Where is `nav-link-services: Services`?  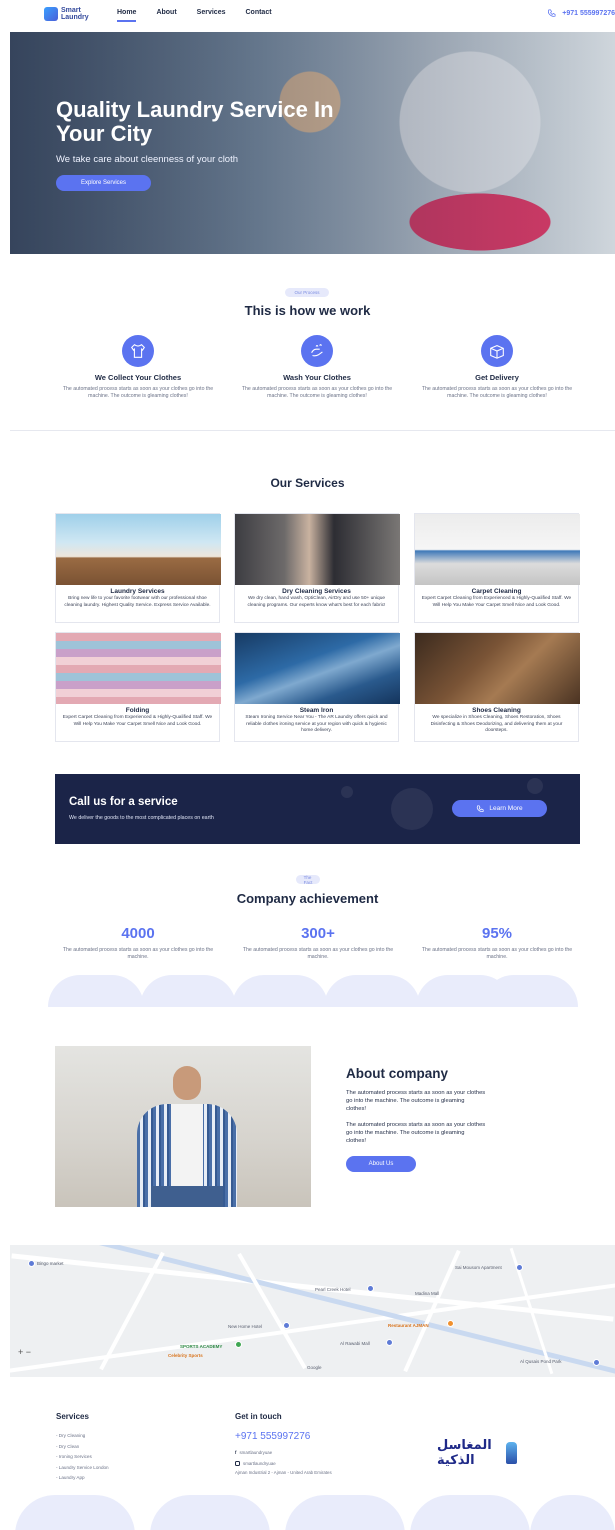 nav-link-services: Services is located at coordinates (211, 15).